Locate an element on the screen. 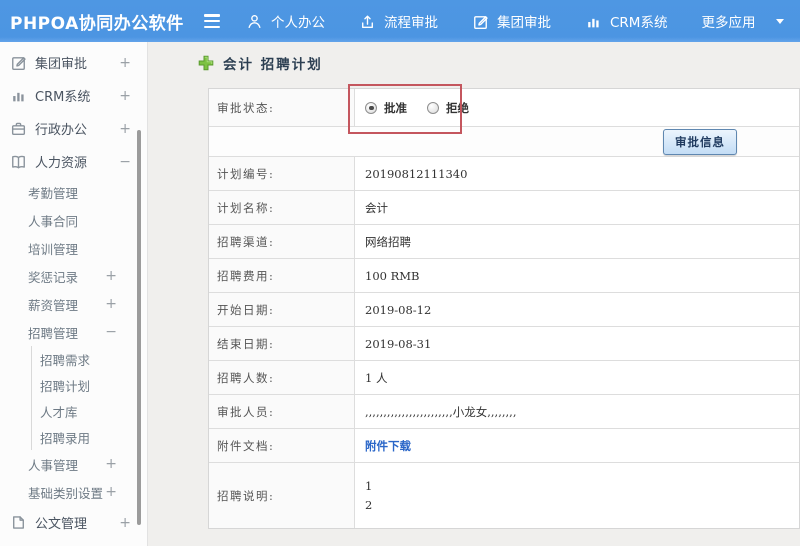 Image resolution: width=800 pixels, height=546 pixels. form-row-value: 100 RMB is located at coordinates (577, 275).